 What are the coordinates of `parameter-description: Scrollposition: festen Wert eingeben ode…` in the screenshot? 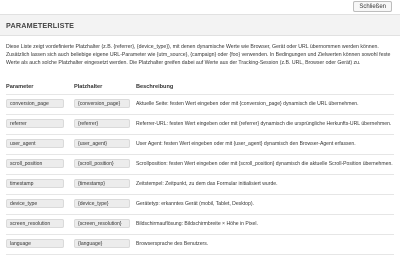 It's located at (264, 164).